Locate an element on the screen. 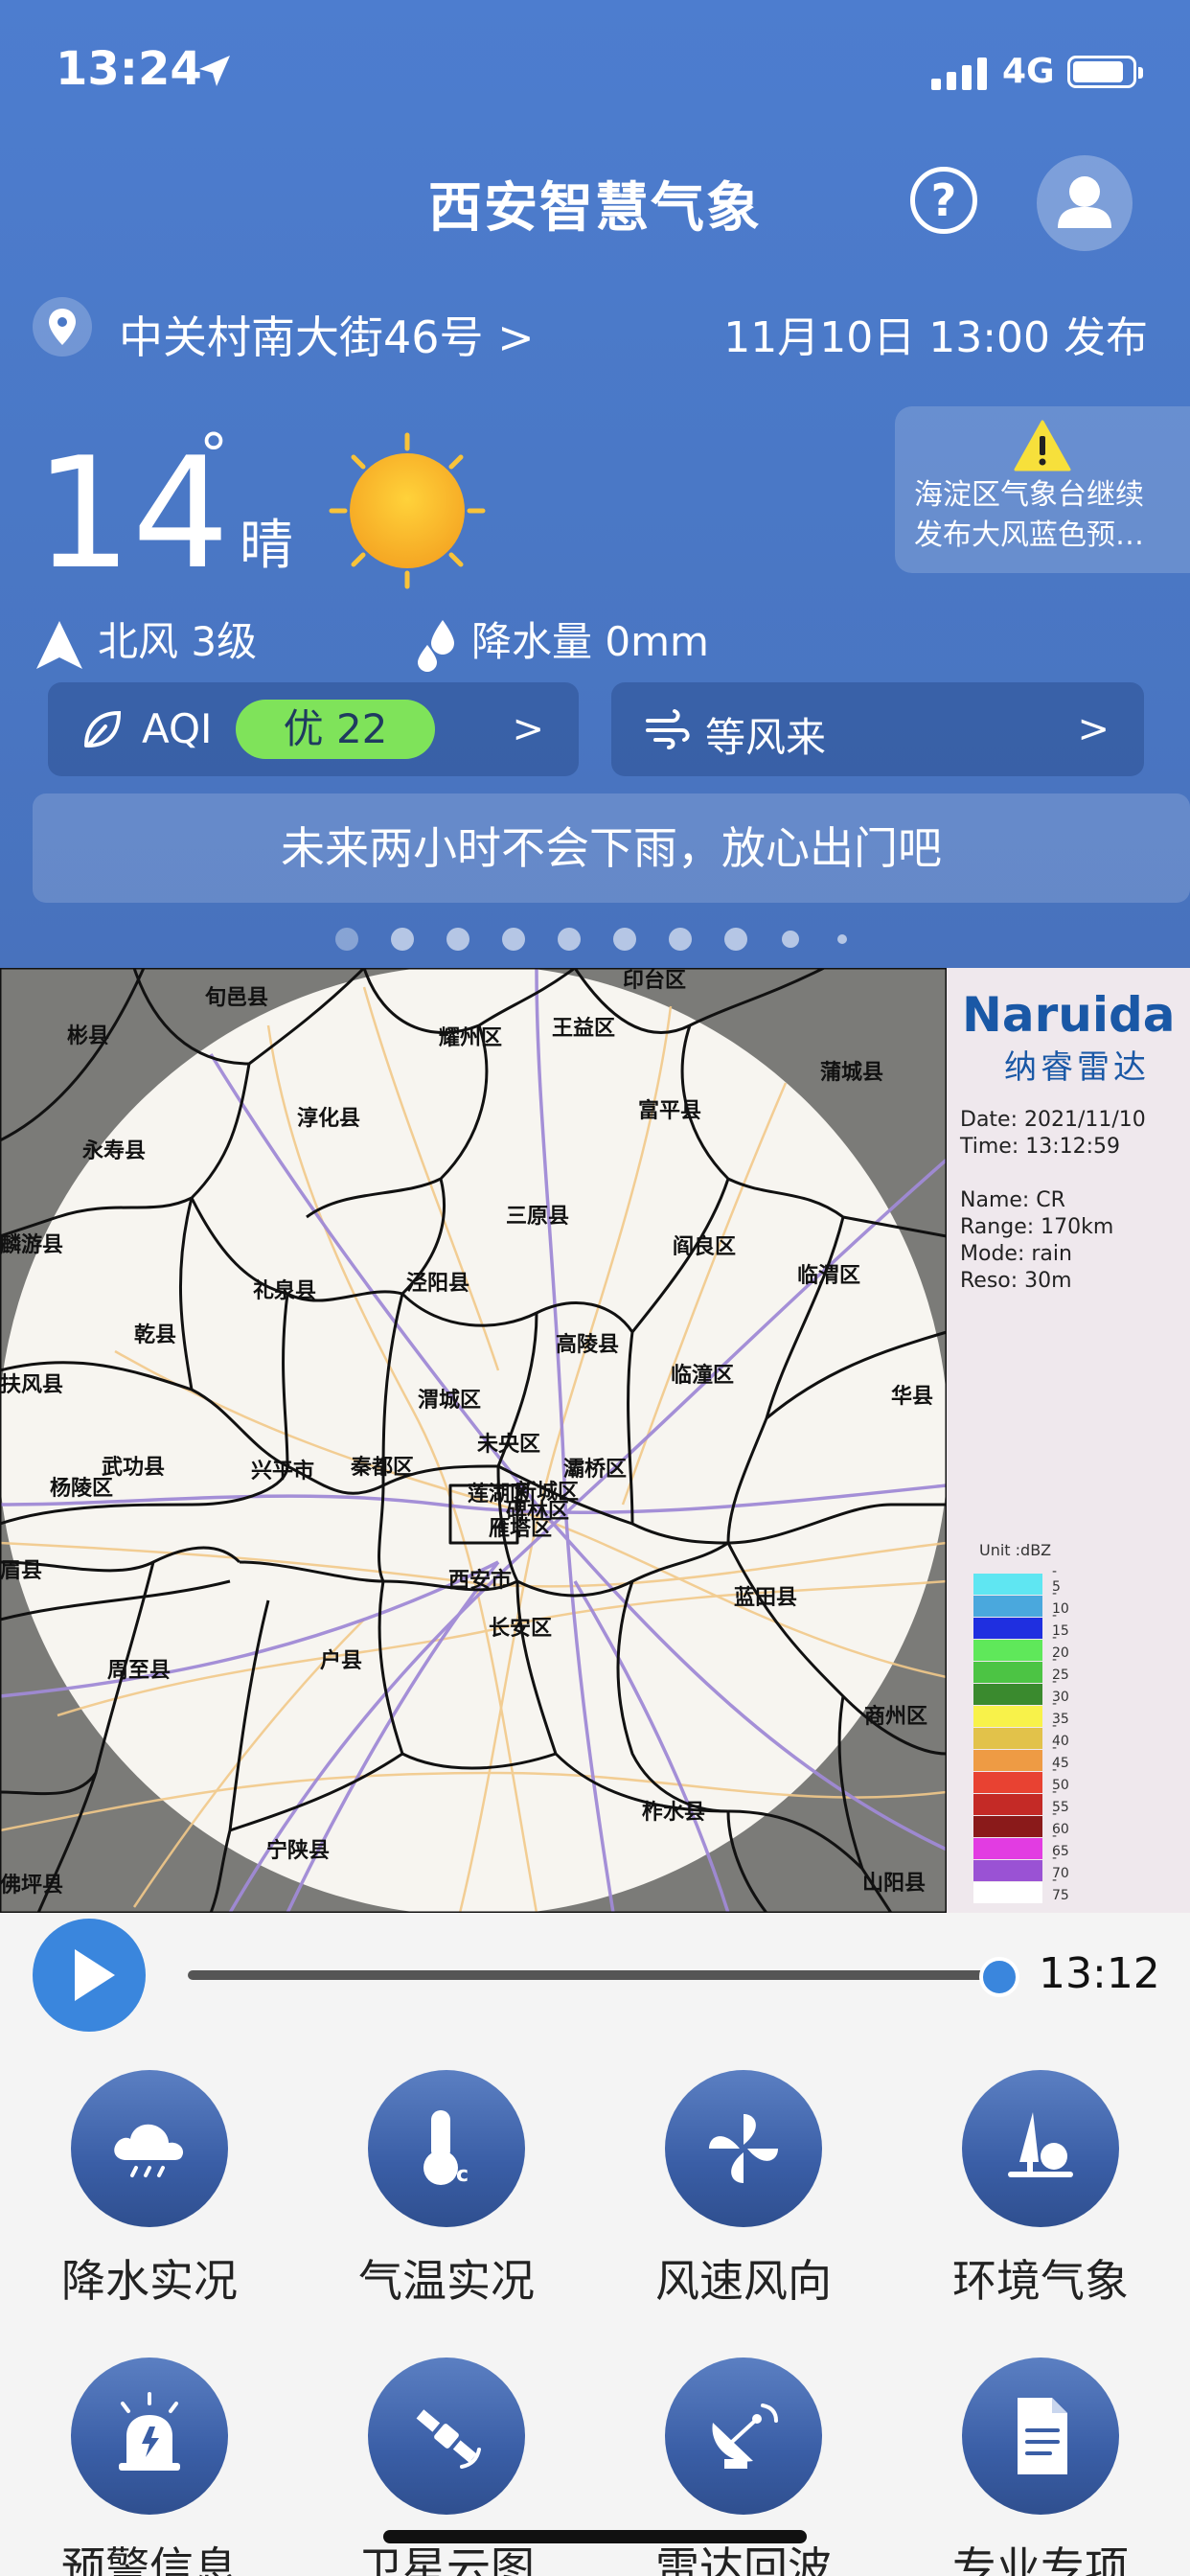 This screenshot has width=1190, height=2576. user-profile-button is located at coordinates (1085, 203).